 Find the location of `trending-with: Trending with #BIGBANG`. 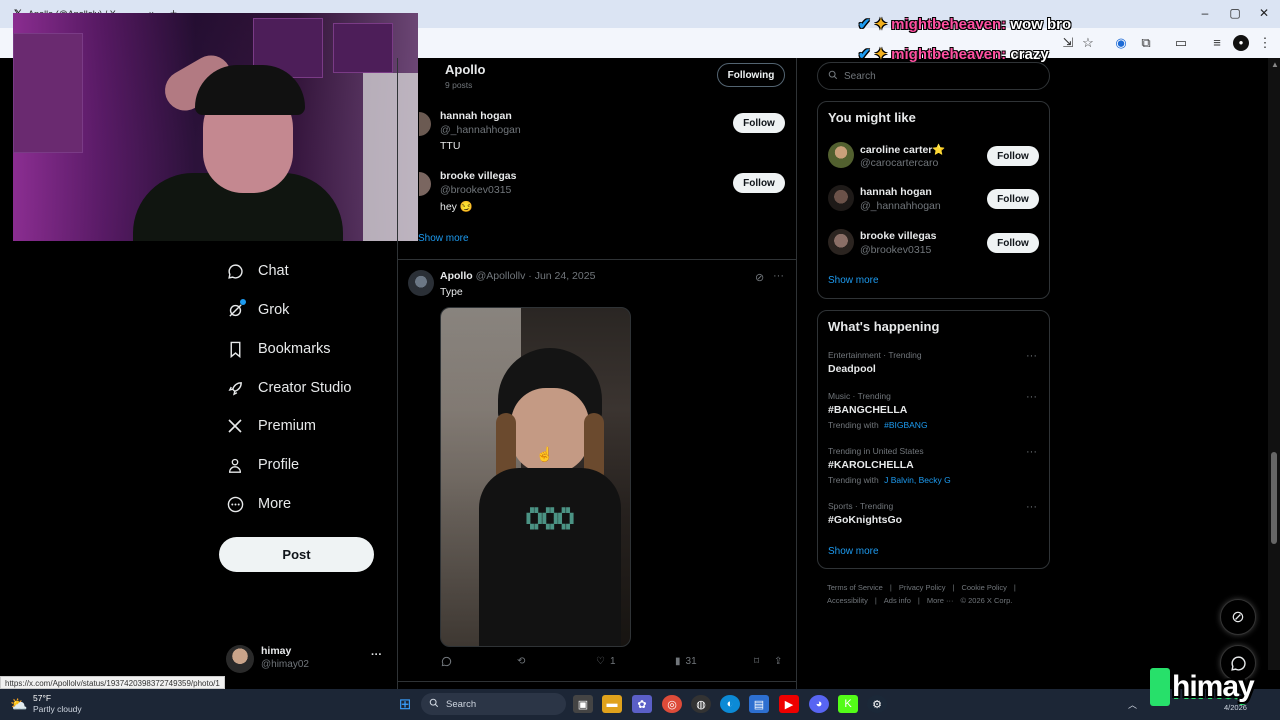

trending-with: Trending with #BIGBANG is located at coordinates (878, 425).